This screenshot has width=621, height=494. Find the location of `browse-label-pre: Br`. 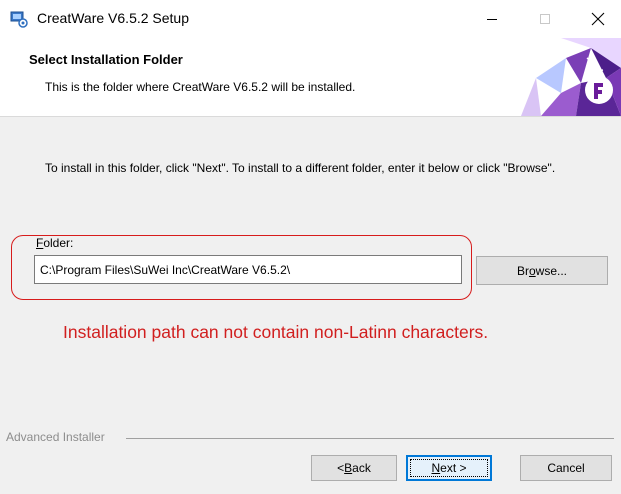

browse-label-pre: Br is located at coordinates (522, 270).